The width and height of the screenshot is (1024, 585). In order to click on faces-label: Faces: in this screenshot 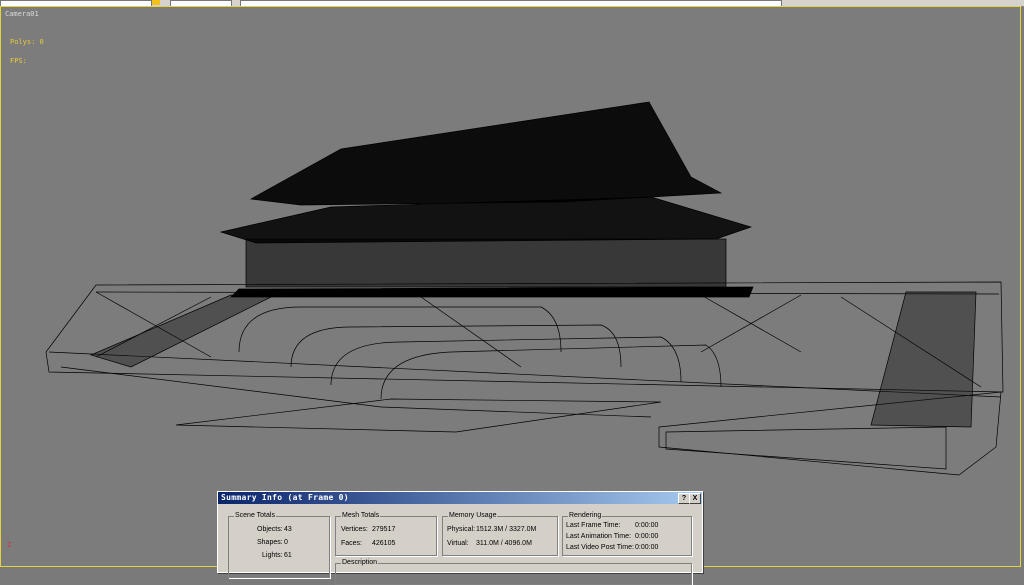, I will do `click(352, 543)`.